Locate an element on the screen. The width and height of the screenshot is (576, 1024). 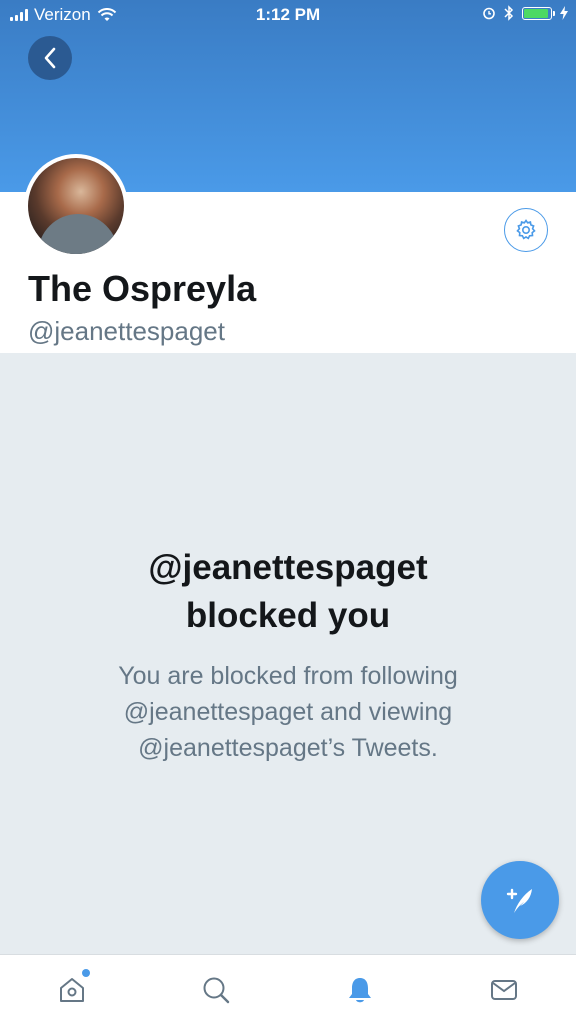
home-badge is located at coordinates (86, 973).